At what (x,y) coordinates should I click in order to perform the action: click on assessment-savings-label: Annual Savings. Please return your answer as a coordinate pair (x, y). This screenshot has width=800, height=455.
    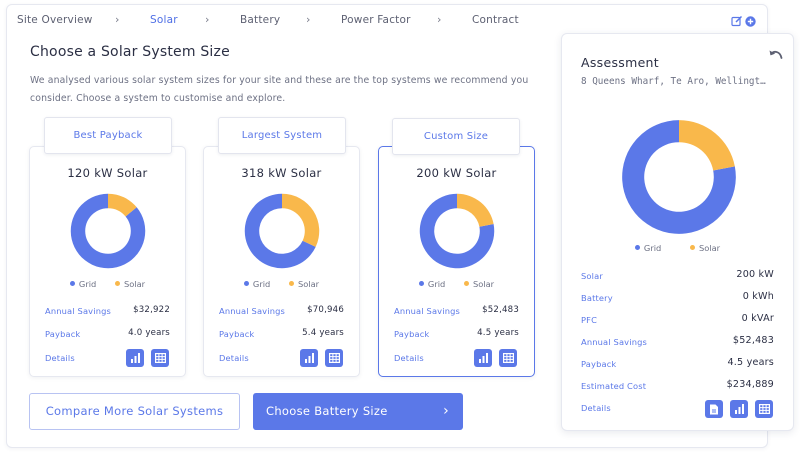
    Looking at the image, I should click on (614, 342).